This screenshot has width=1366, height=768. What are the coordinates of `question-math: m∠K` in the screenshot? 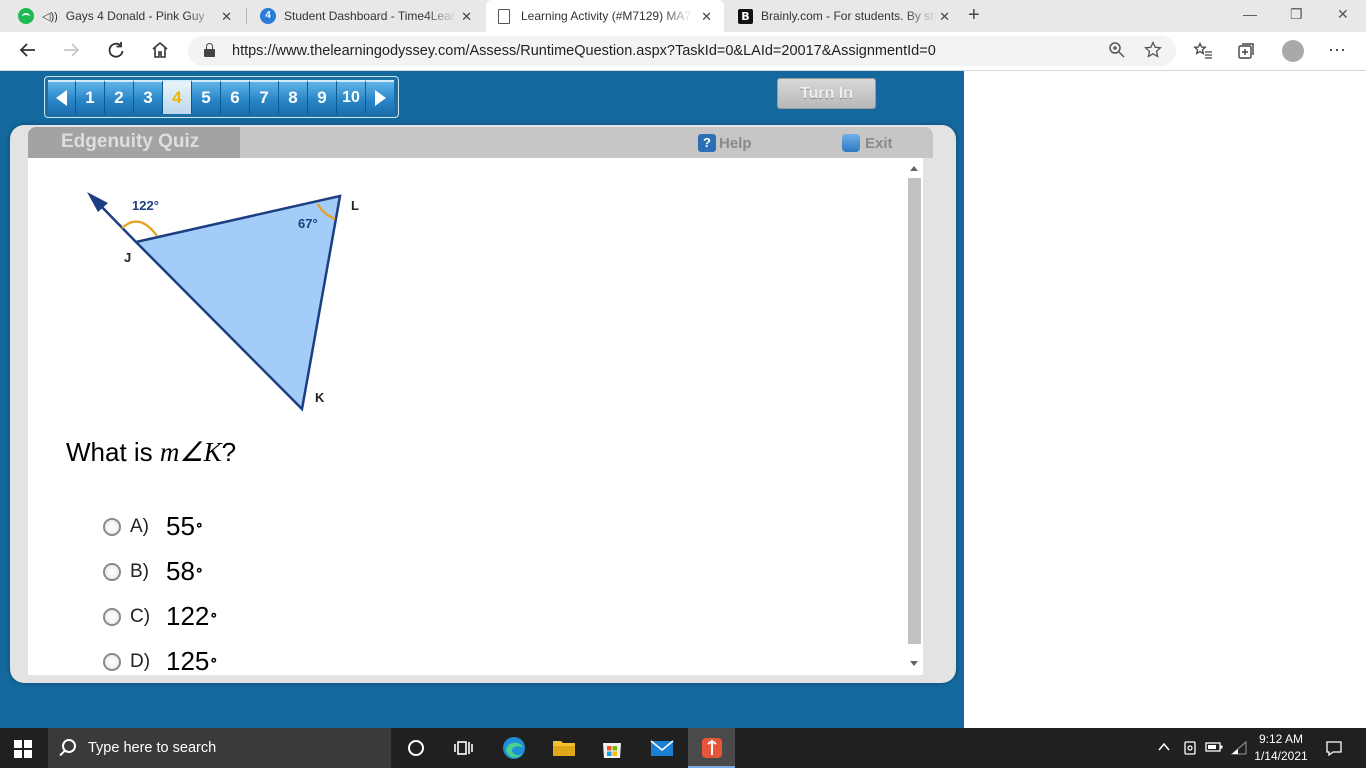 It's located at (190, 452).